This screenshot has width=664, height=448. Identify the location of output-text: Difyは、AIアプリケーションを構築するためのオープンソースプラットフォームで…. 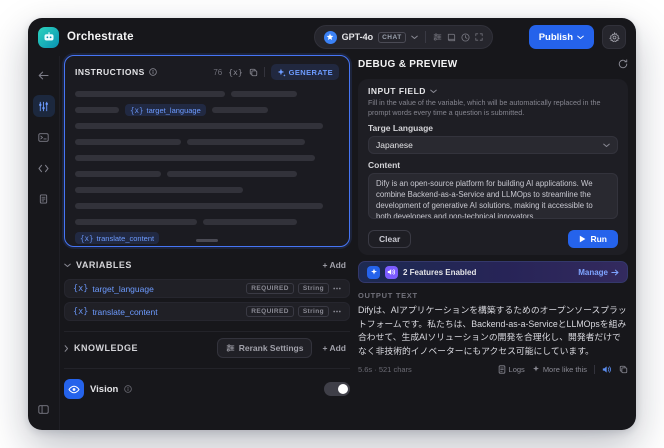
(492, 330).